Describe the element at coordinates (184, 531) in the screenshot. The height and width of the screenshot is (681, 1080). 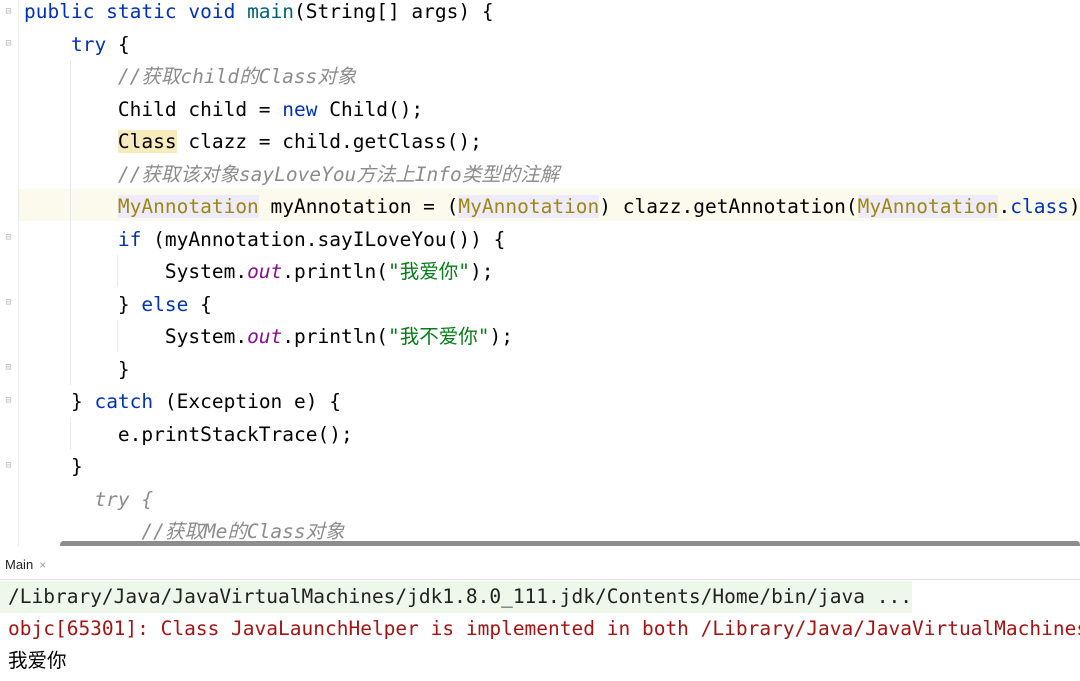
I see `code-token: //获取Me的Class对象` at that location.